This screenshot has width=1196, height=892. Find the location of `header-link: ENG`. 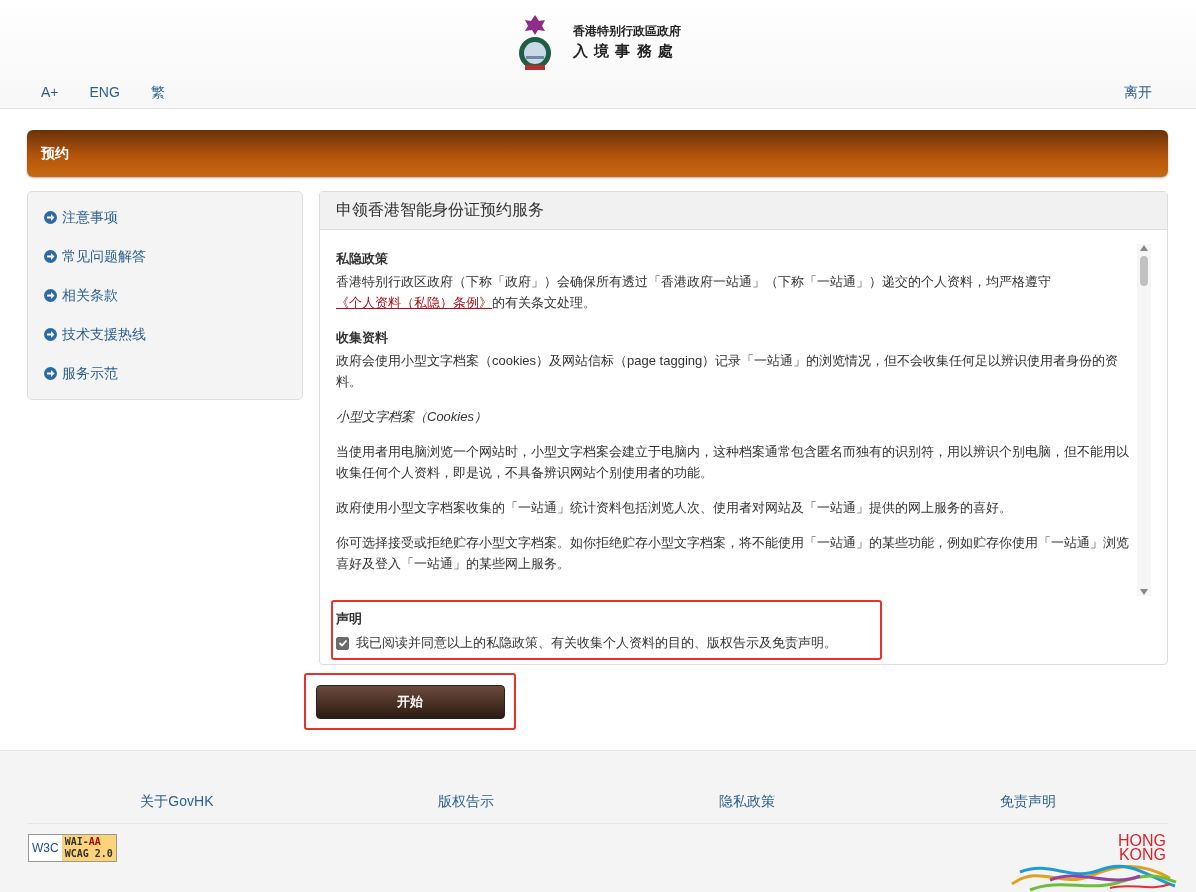

header-link: ENG is located at coordinates (104, 93).